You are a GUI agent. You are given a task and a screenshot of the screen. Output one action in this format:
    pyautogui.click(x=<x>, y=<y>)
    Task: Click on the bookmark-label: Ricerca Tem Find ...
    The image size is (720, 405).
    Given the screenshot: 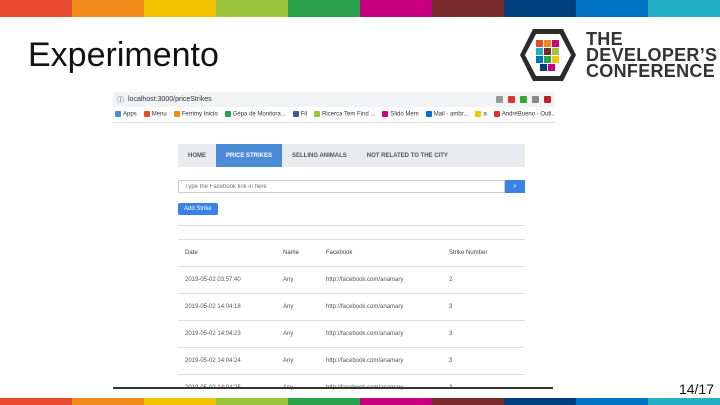 What is the action you would take?
    pyautogui.click(x=349, y=114)
    